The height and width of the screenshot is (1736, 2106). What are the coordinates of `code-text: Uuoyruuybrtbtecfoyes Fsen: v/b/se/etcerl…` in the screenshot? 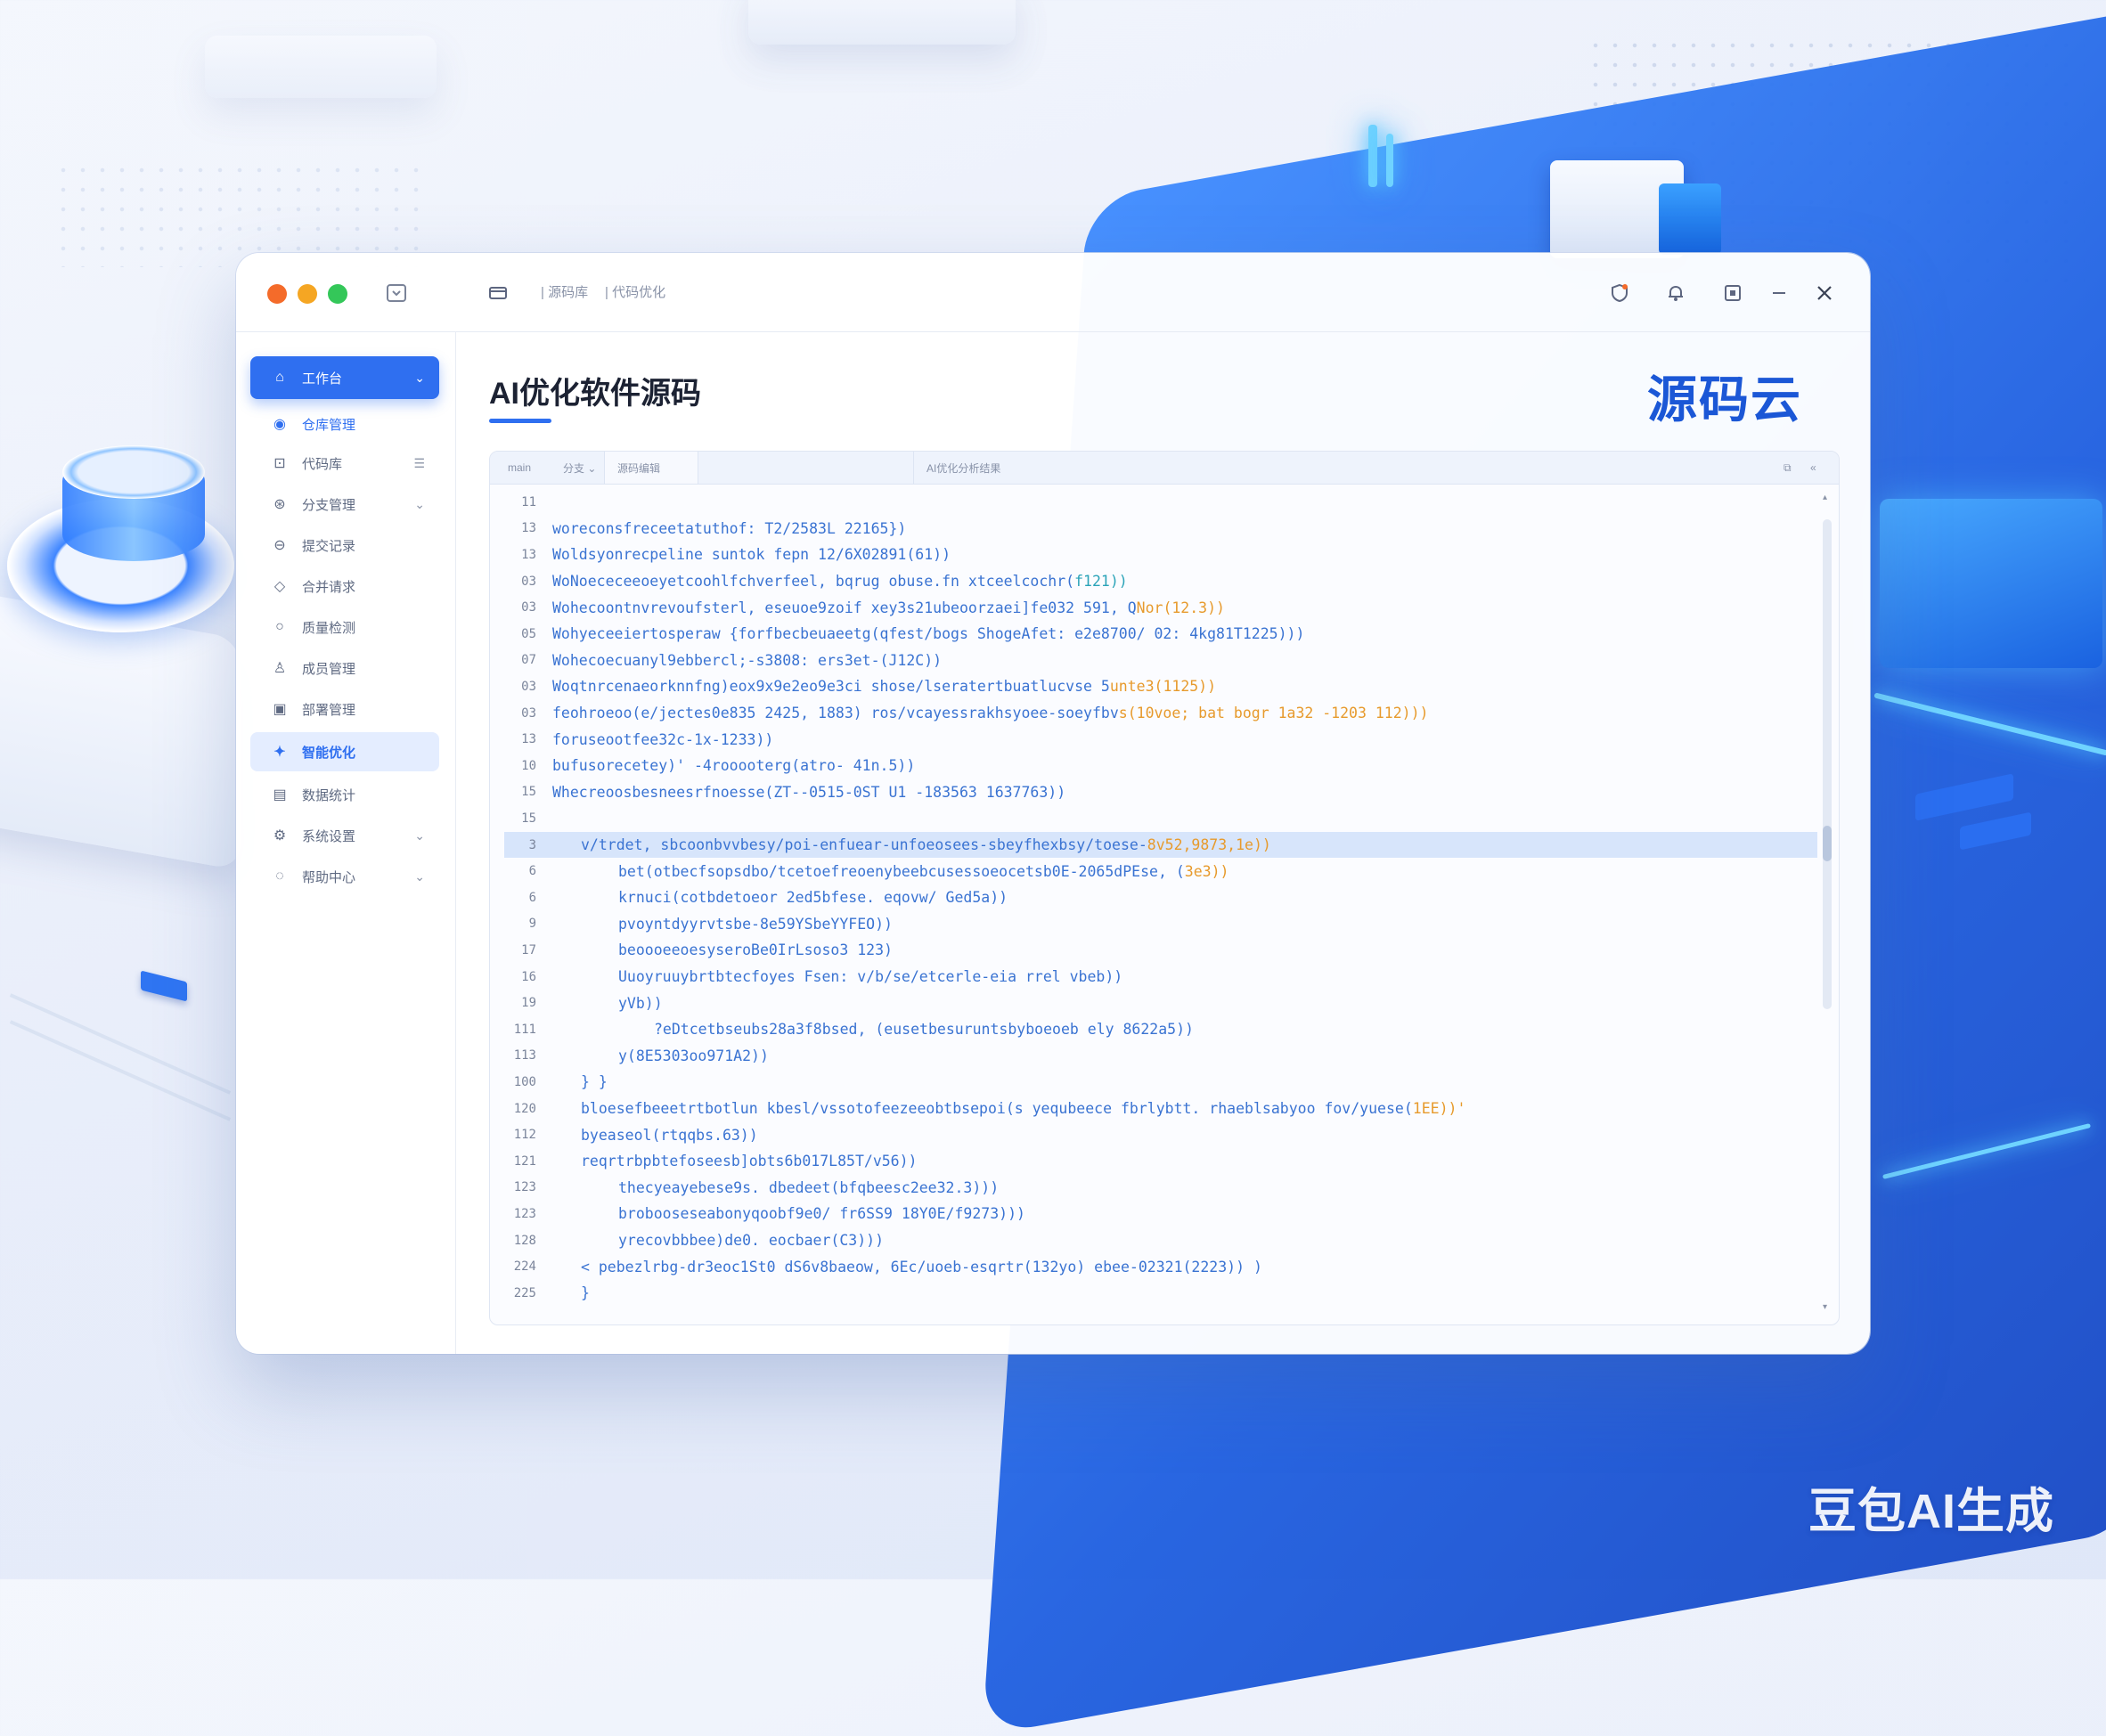 It's located at (870, 976).